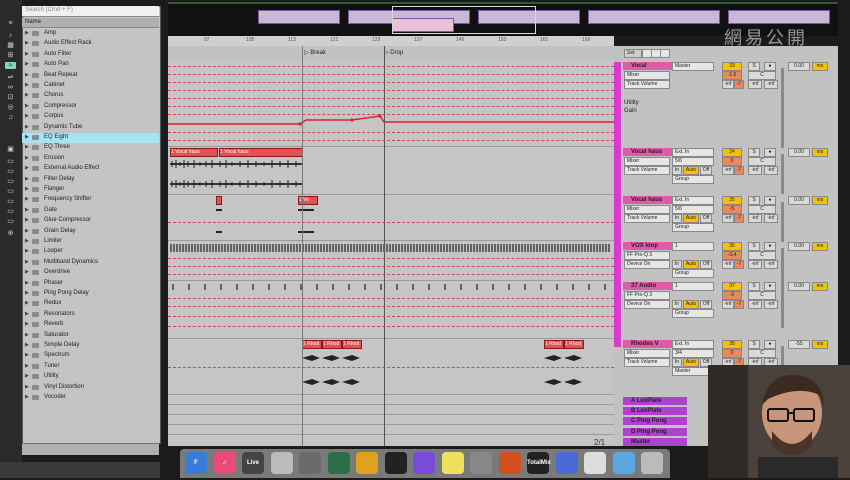 The width and height of the screenshot is (850, 480). What do you see at coordinates (395, 463) in the screenshot?
I see `app8-dock-icon` at bounding box center [395, 463].